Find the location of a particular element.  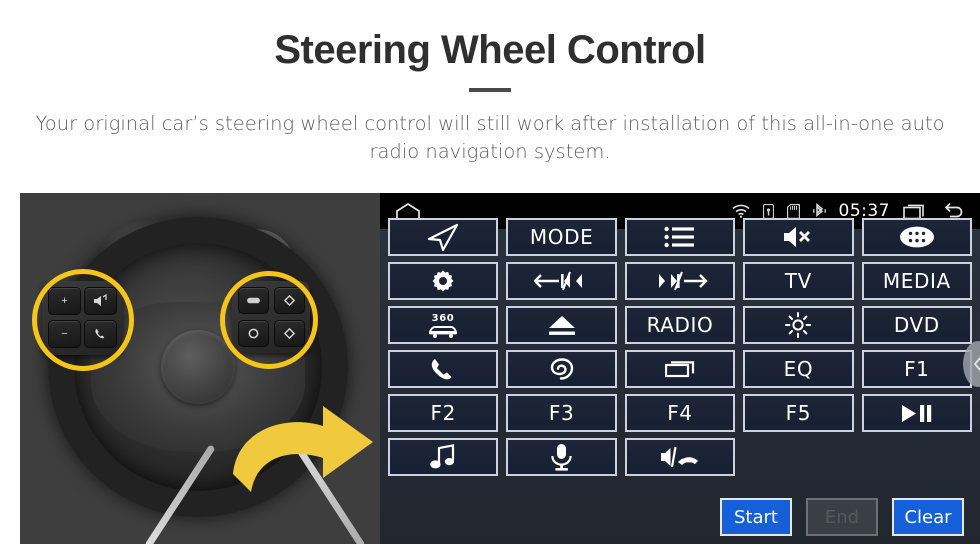

eject-icon is located at coordinates (562, 325).